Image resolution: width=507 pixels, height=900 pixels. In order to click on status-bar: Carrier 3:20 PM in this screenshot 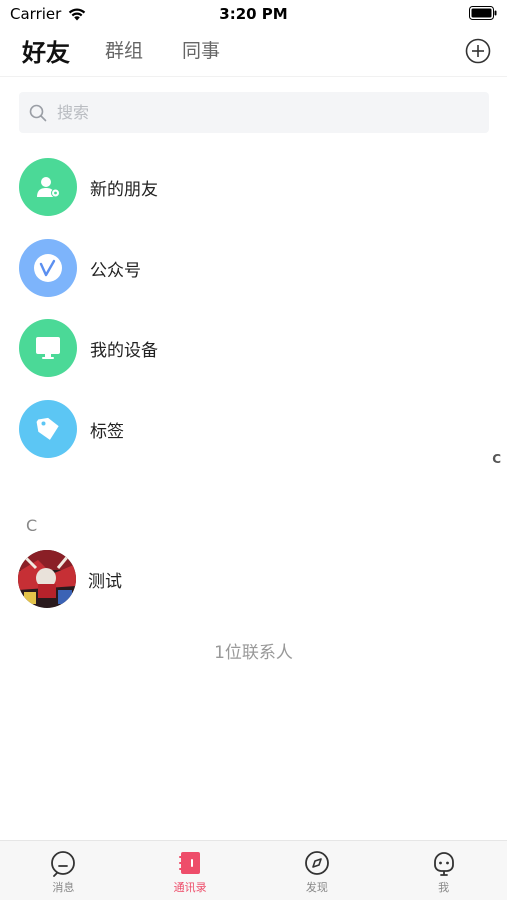, I will do `click(253, 14)`.